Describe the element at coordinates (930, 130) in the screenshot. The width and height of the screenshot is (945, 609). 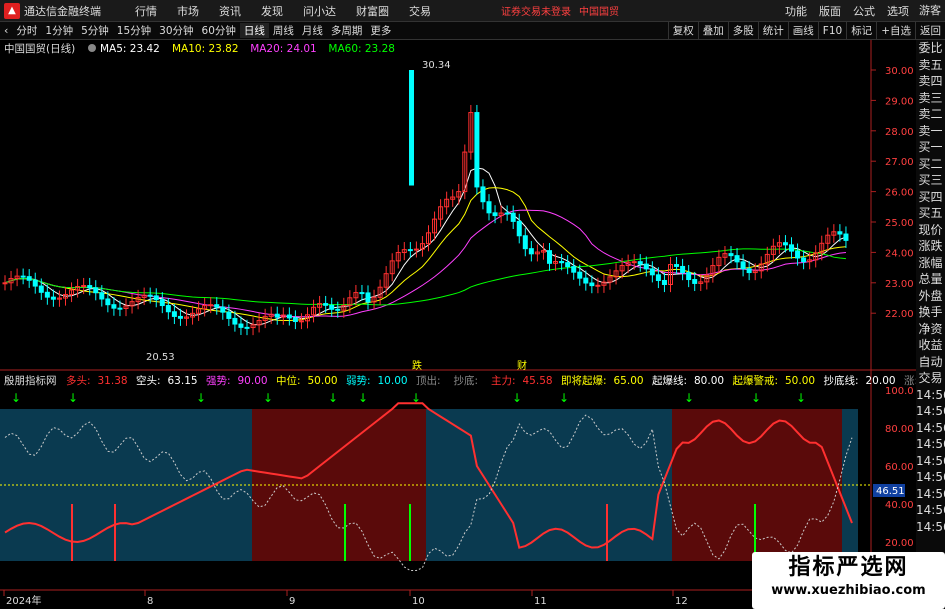
I see `sidebar-field: 卖一` at that location.